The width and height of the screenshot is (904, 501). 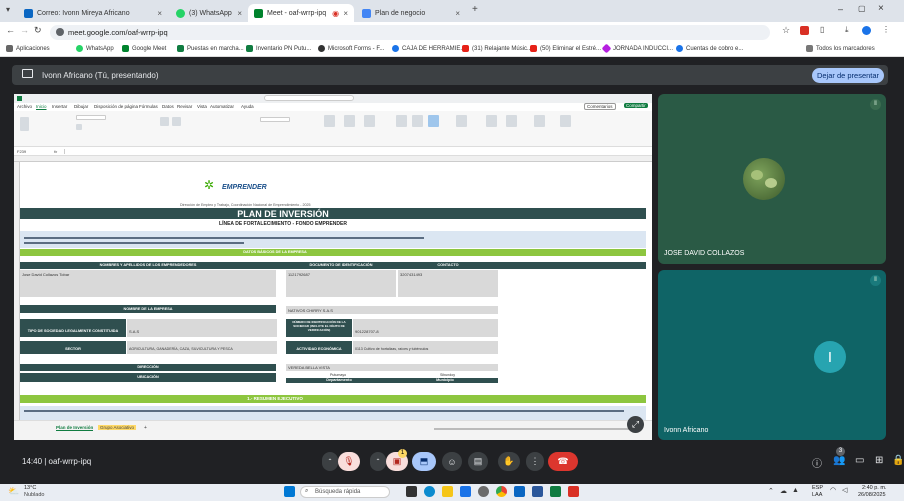 I want to click on menu-ayuda: Ayuda, so click(x=247, y=106).